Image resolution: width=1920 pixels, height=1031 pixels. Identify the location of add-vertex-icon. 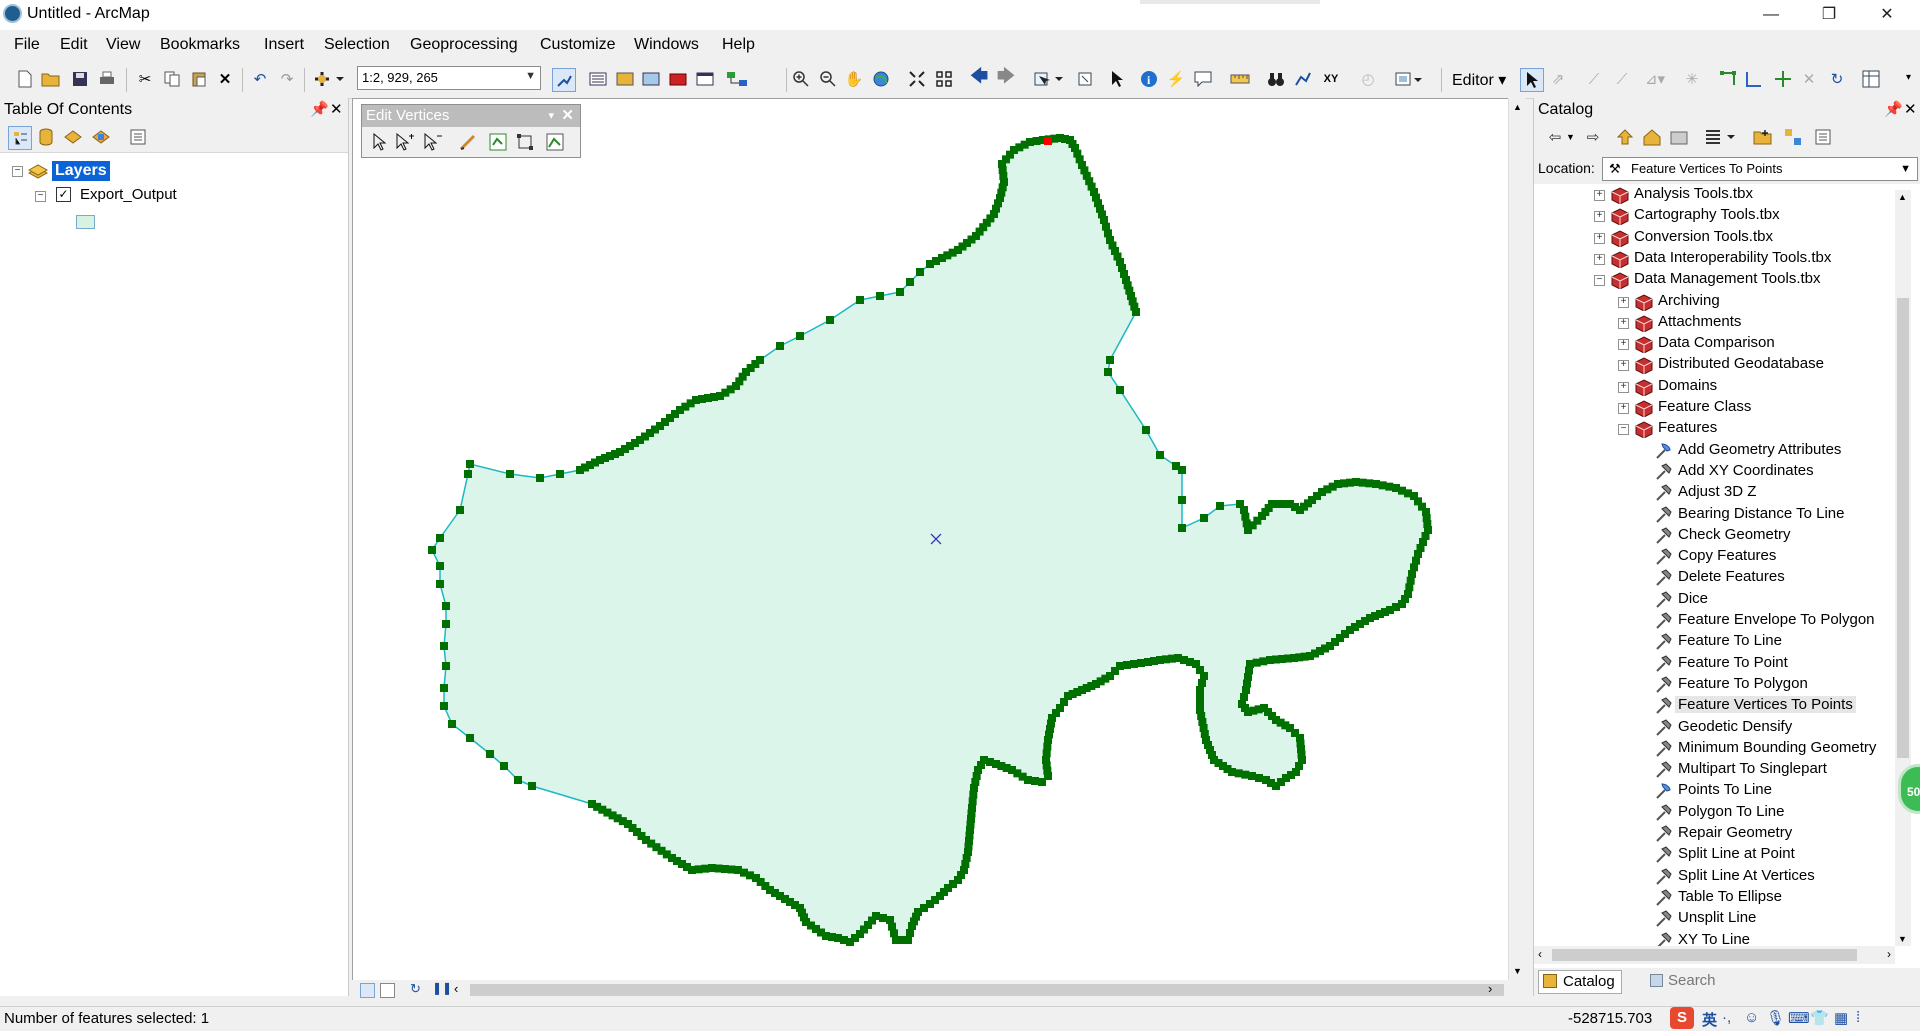
(405, 142).